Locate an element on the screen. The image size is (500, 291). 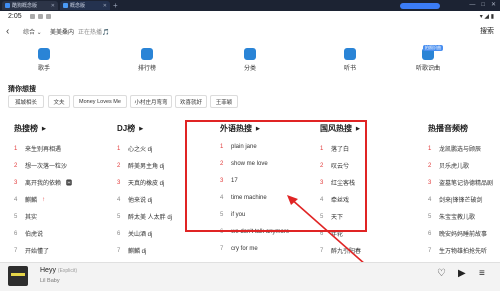
notification-icon is located at coordinates (40, 16).